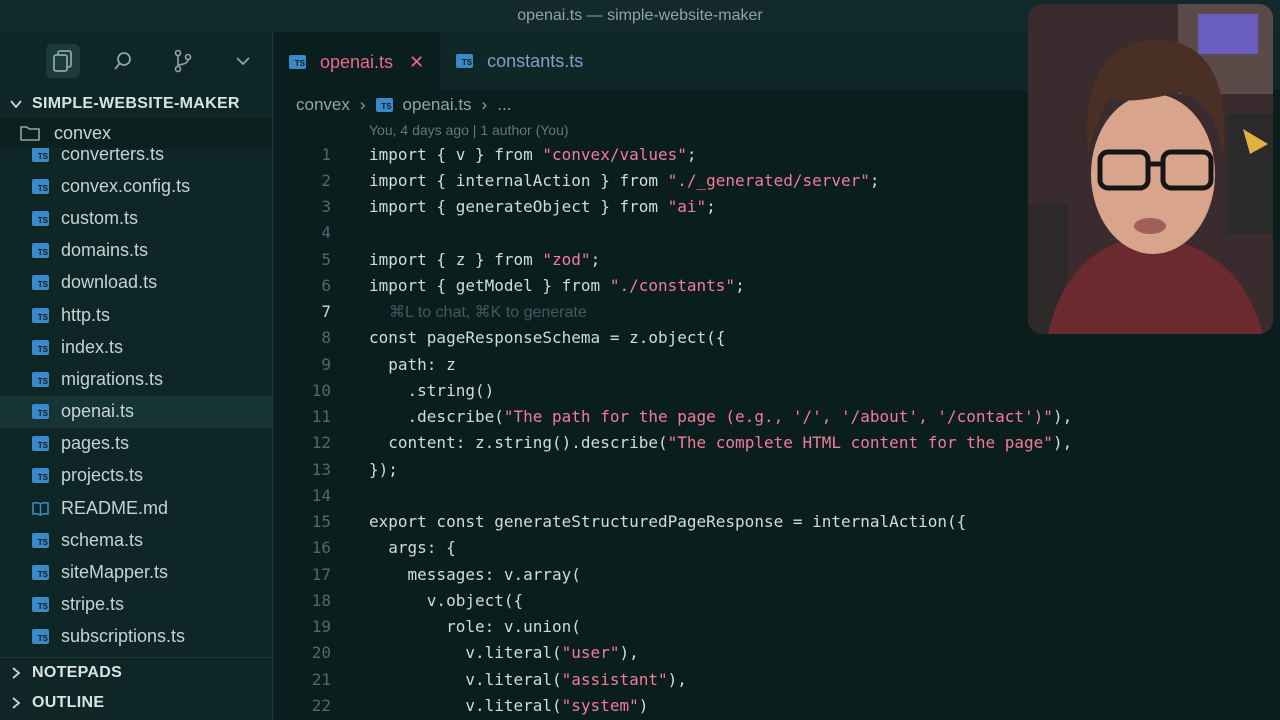 The height and width of the screenshot is (720, 1280). What do you see at coordinates (776, 600) in the screenshot?
I see `code-line: 18 v.object({` at bounding box center [776, 600].